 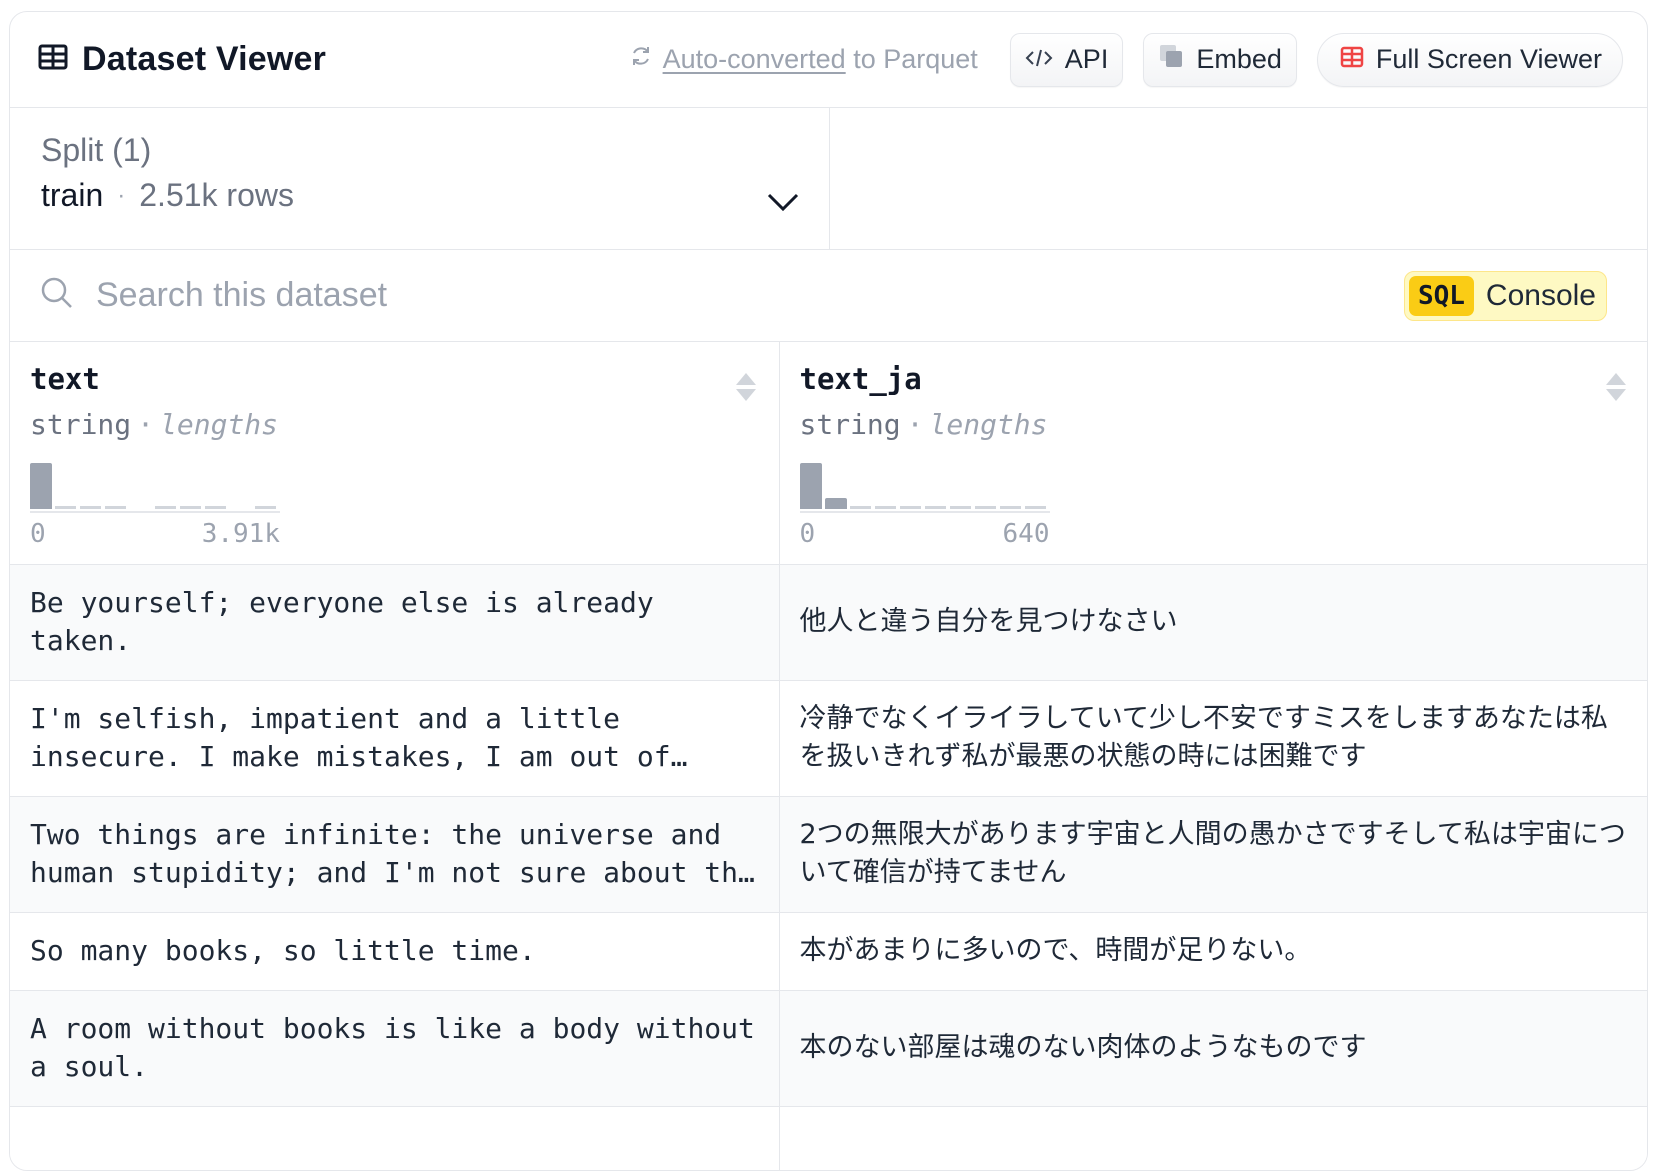 What do you see at coordinates (1213, 453) in the screenshot?
I see `column-header-text-ja: text_ja string · lengths 0 640` at bounding box center [1213, 453].